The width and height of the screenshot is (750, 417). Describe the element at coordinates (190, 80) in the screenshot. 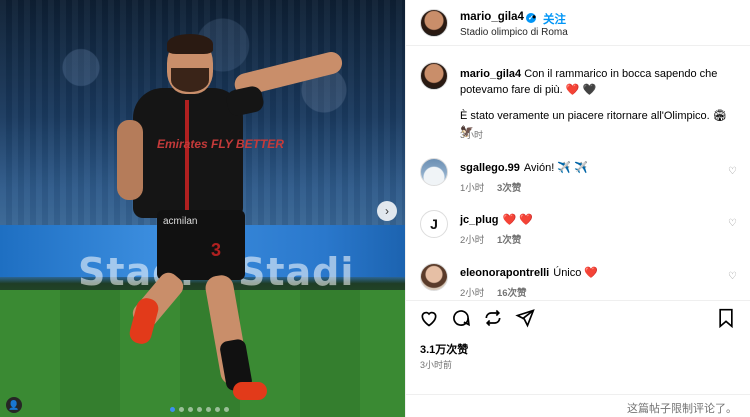

I see `player-beard` at that location.